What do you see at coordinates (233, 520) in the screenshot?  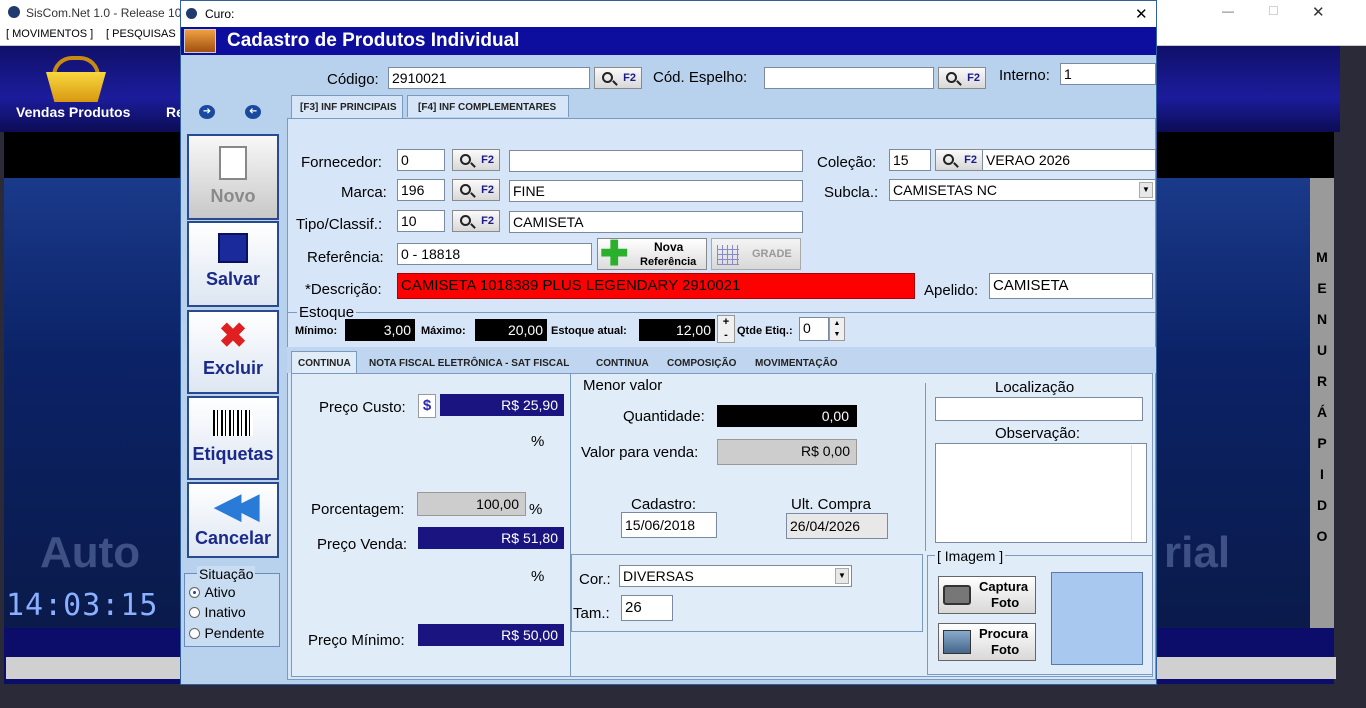 I see `cancelar-button: ◀◀ Cancelar` at bounding box center [233, 520].